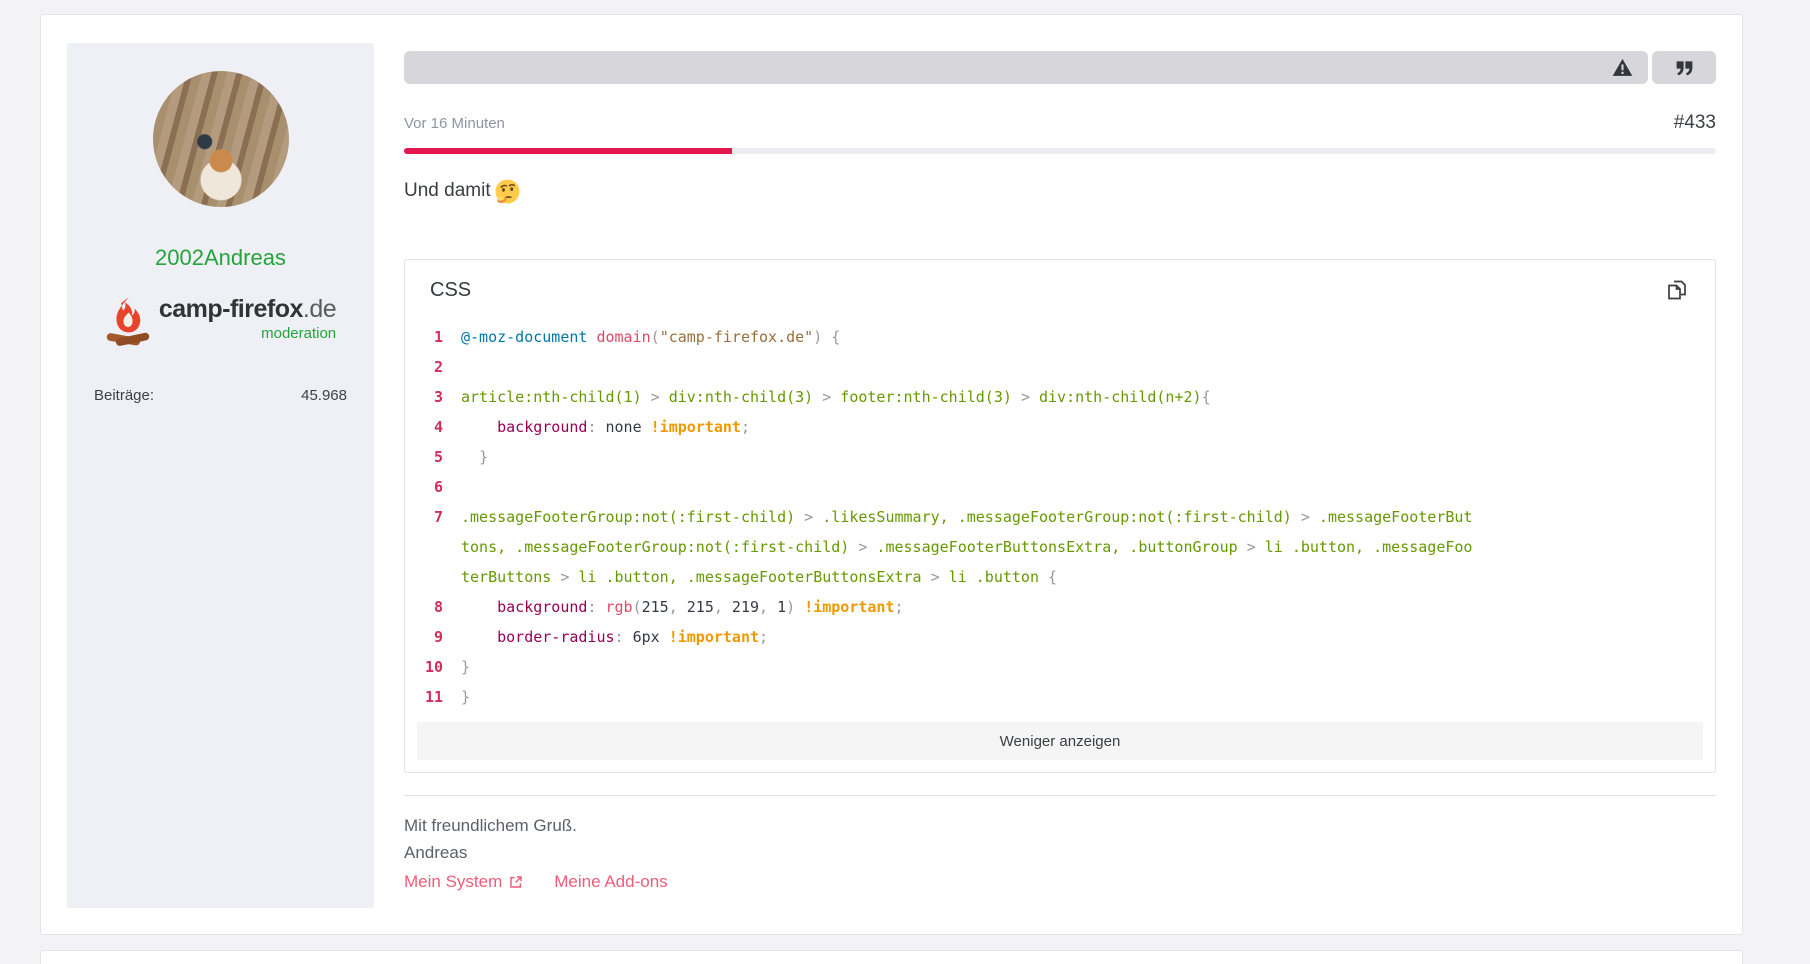 This screenshot has height=964, width=1810. I want to click on progress-fill, so click(568, 151).